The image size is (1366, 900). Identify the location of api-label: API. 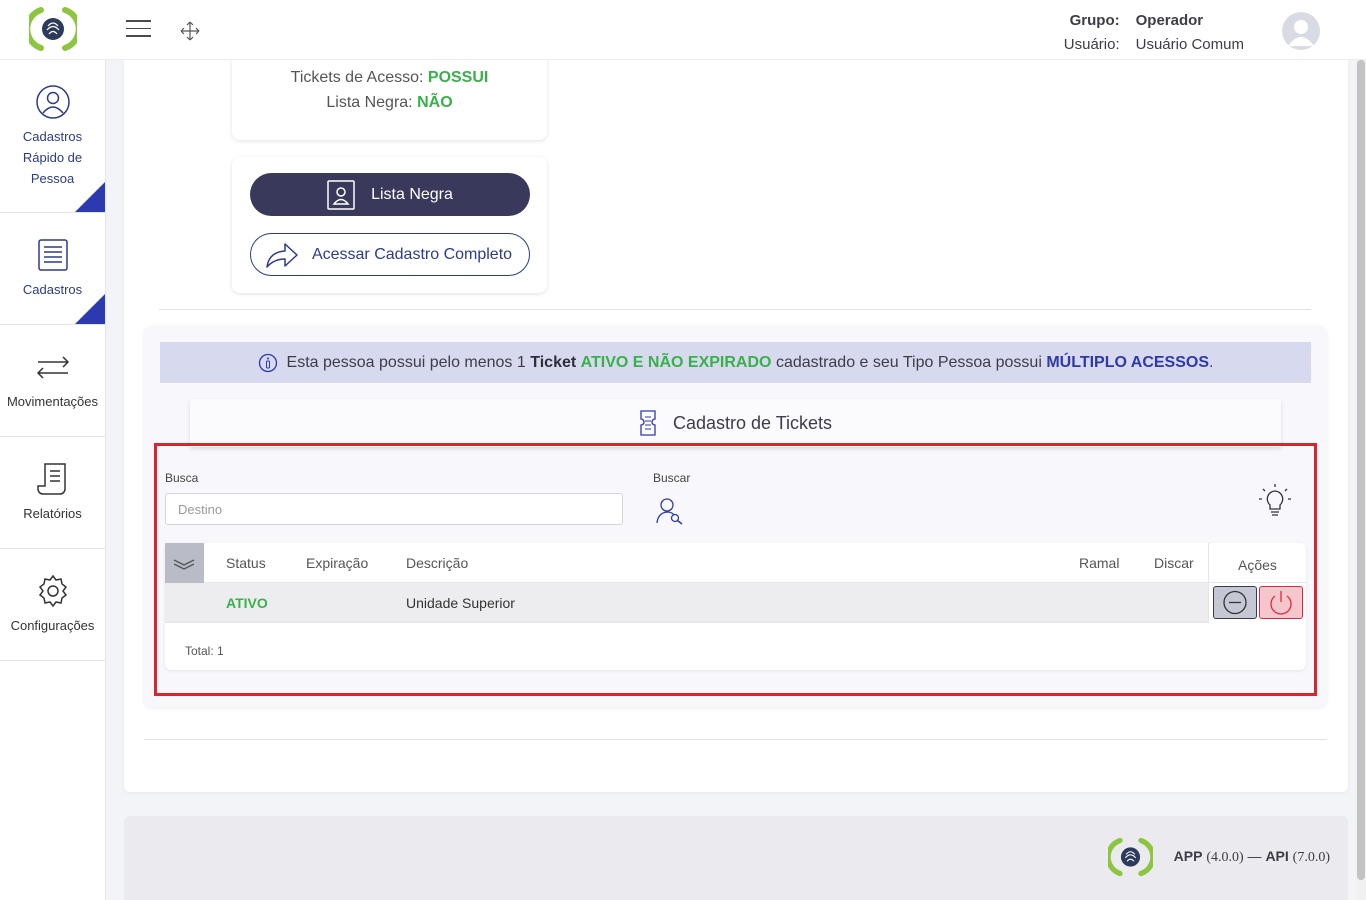
(1277, 856).